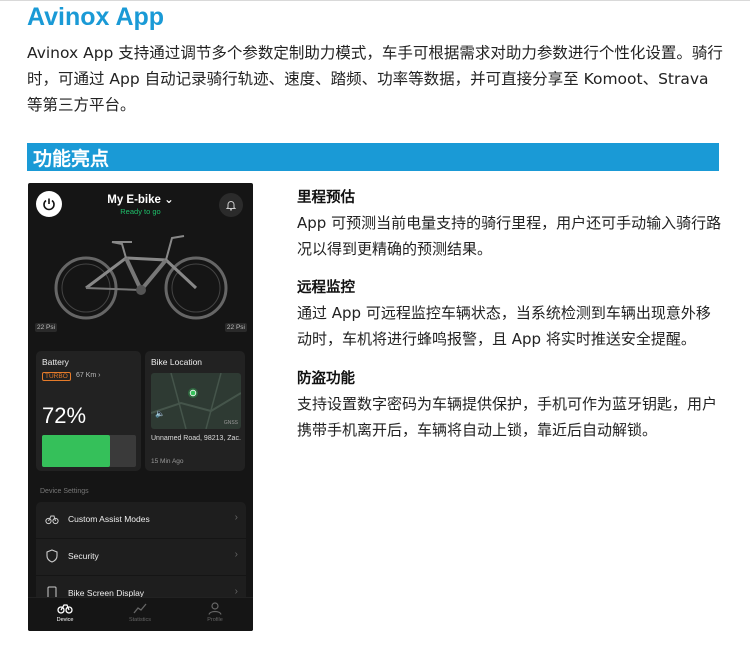 The height and width of the screenshot is (654, 750). I want to click on battery-title: Battery, so click(55, 362).